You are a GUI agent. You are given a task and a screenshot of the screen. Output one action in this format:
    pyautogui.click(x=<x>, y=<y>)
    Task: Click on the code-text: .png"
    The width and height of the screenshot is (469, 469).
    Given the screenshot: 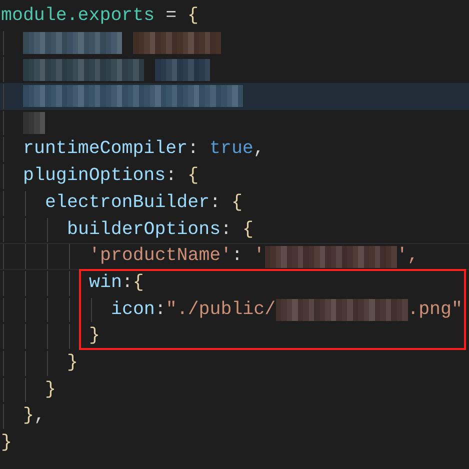 What is the action you would take?
    pyautogui.click(x=435, y=310)
    